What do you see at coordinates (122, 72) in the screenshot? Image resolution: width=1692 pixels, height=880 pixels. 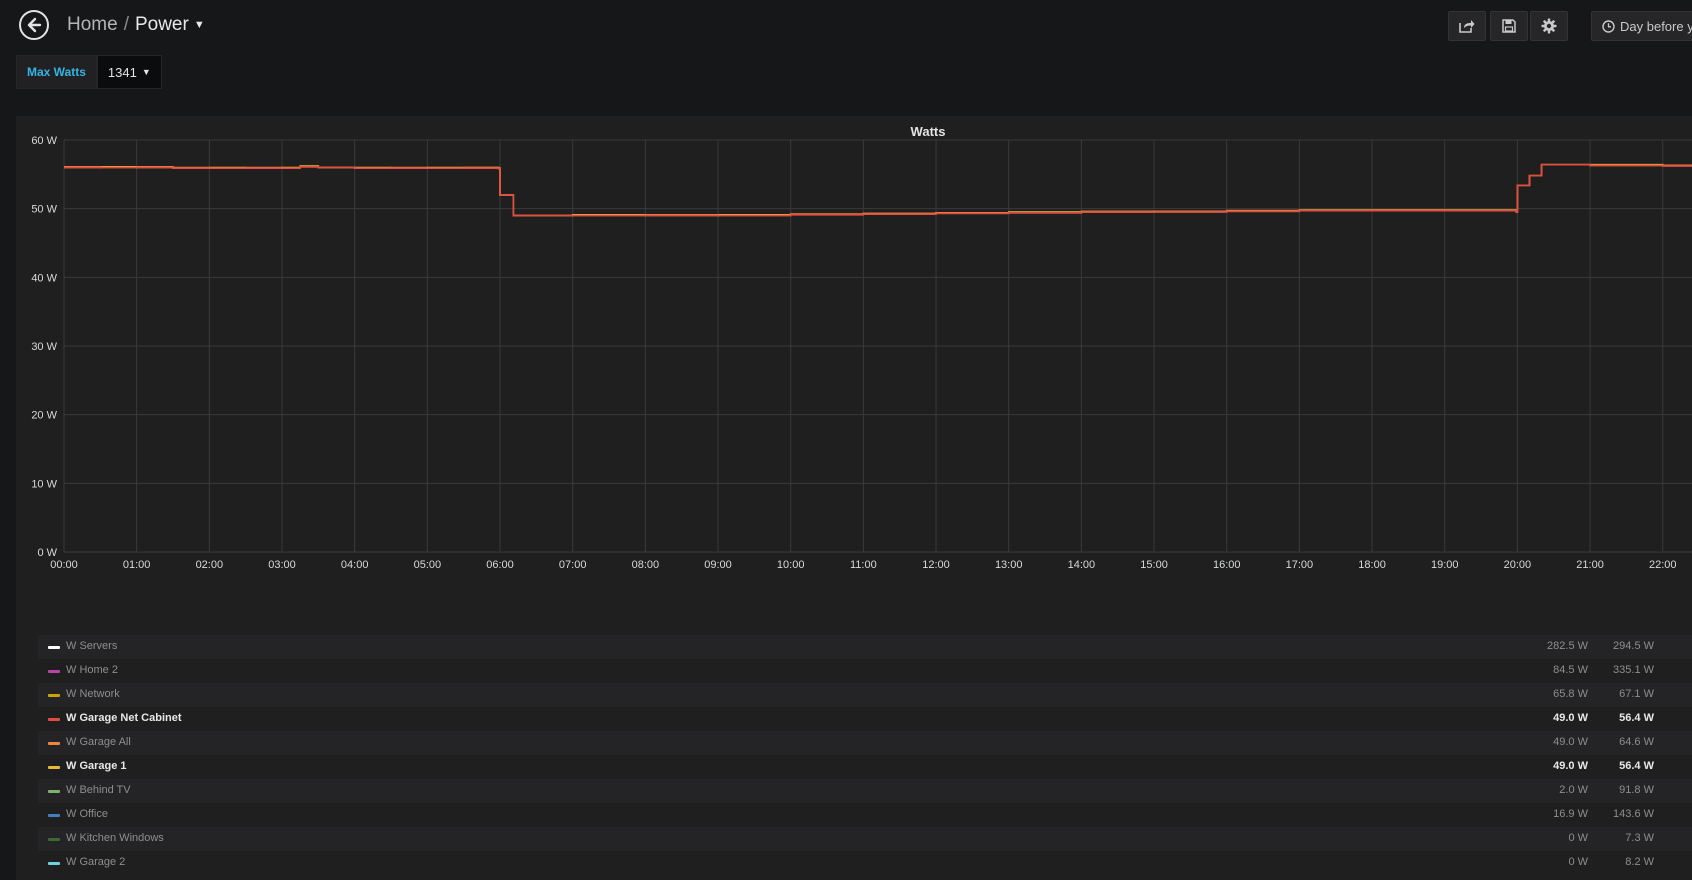 I see `variable-value: 1341` at bounding box center [122, 72].